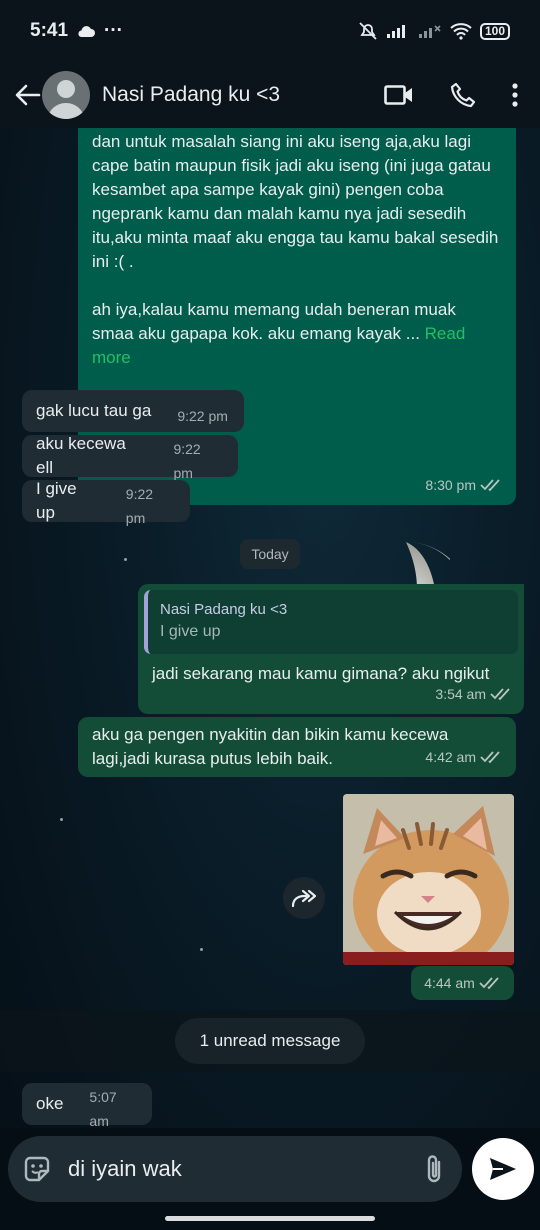 The width and height of the screenshot is (540, 1230). What do you see at coordinates (461, 31) in the screenshot?
I see `wifi-icon` at bounding box center [461, 31].